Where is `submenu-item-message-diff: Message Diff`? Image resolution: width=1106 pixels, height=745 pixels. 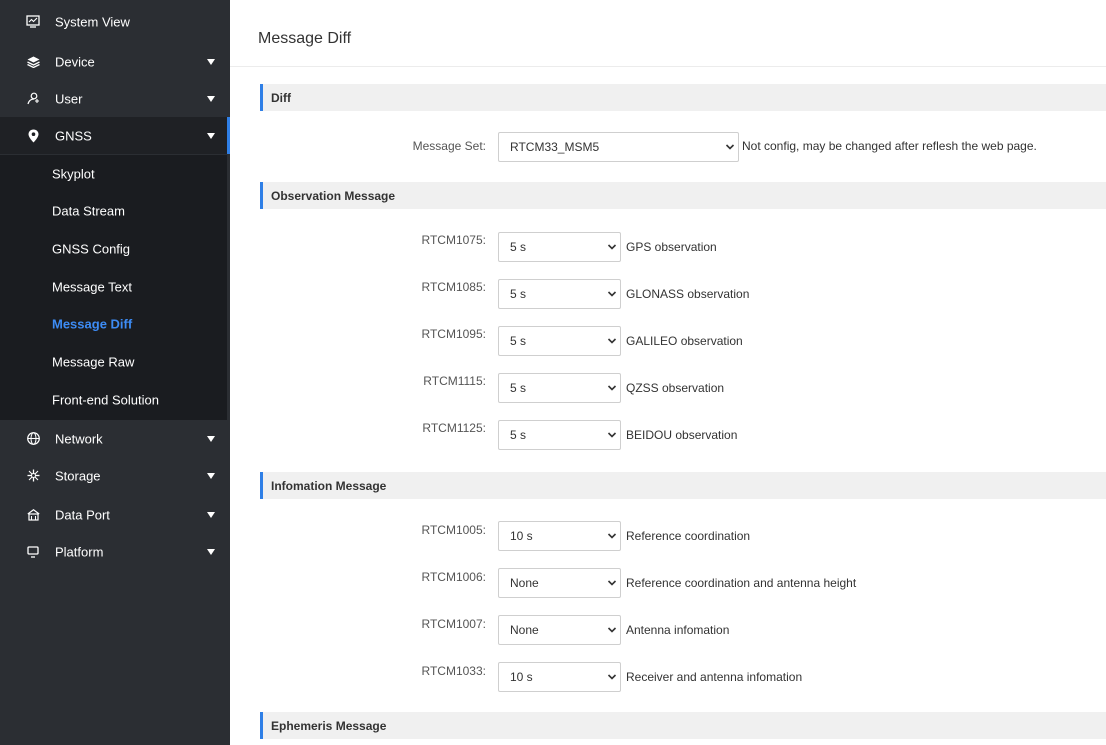
submenu-item-message-diff: Message Diff is located at coordinates (113, 323).